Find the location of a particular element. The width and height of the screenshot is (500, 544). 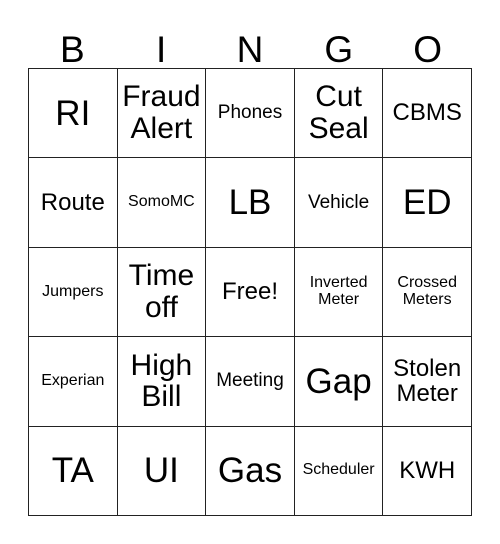

bingo-cell-label: Inverted Meter is located at coordinates (338, 291).